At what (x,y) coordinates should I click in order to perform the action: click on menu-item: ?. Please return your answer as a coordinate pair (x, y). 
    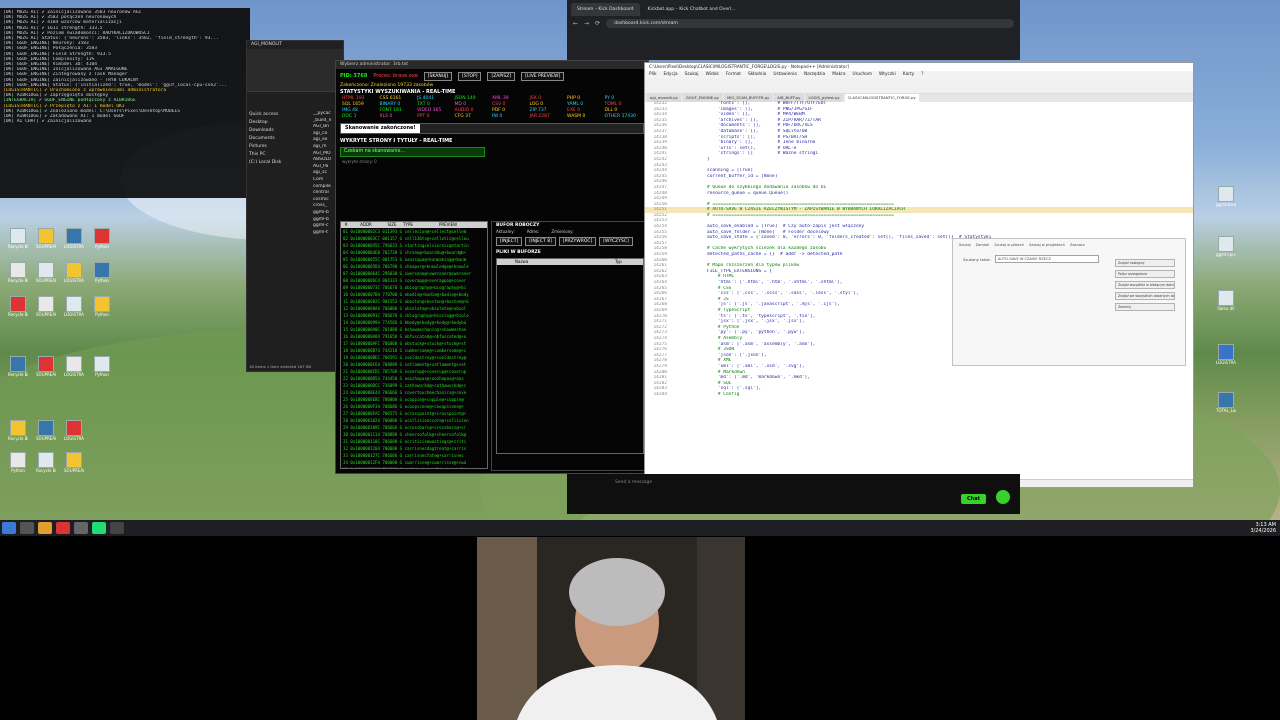
    Looking at the image, I should click on (922, 74).